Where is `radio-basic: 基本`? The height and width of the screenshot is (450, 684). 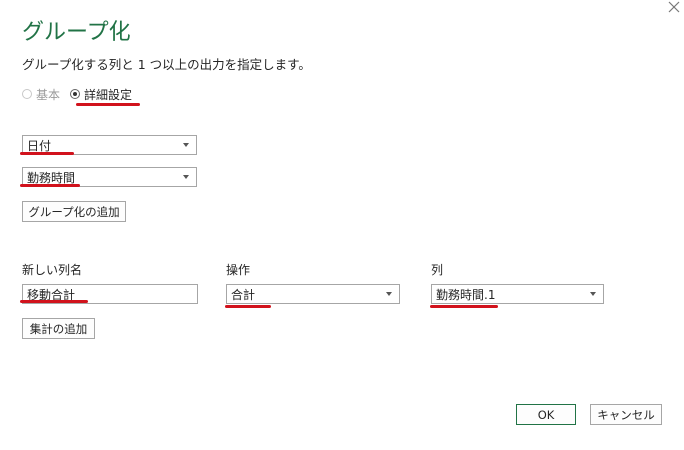 radio-basic: 基本 is located at coordinates (41, 94).